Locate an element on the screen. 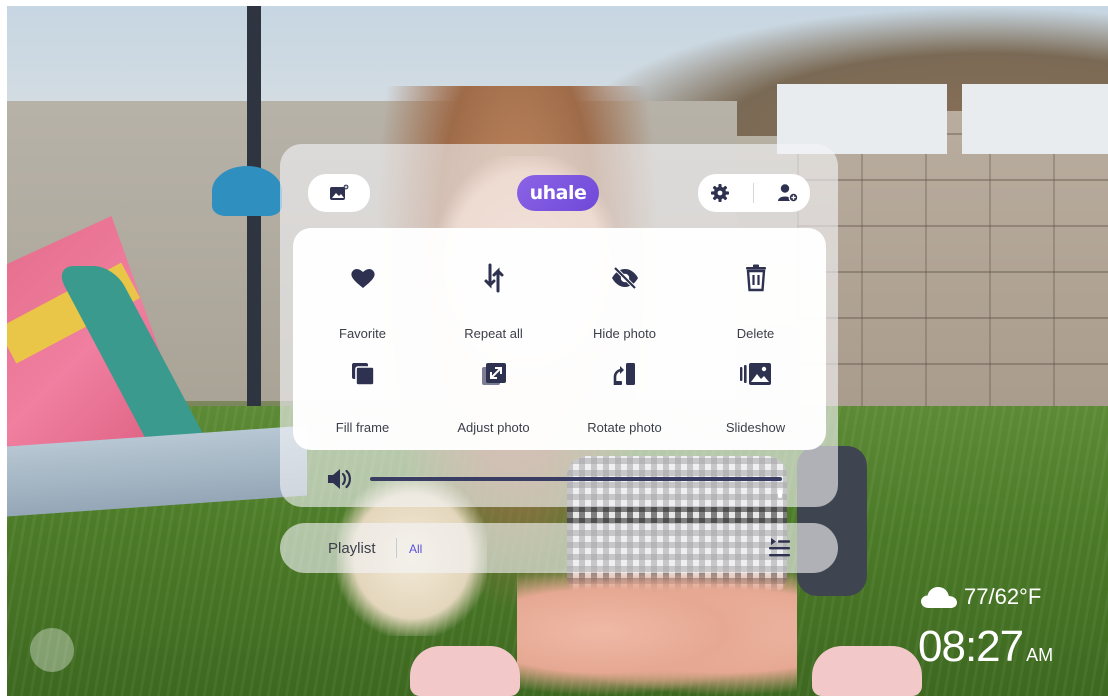 The width and height of the screenshot is (1108, 696). repeat-all-button: Repeat all is located at coordinates (493, 285).